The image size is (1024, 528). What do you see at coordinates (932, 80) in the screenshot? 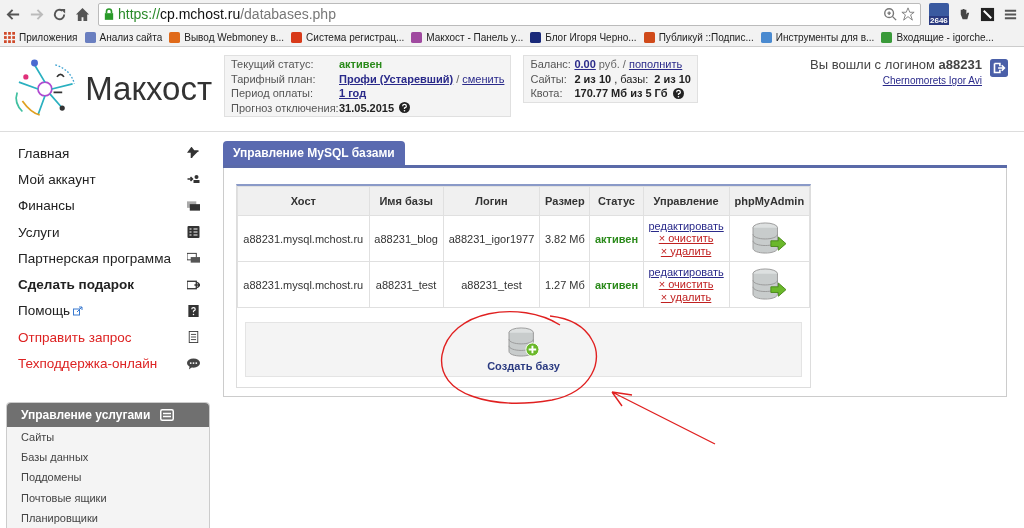
I see `user-name-link: Chernomorets Igor Avi` at bounding box center [932, 80].